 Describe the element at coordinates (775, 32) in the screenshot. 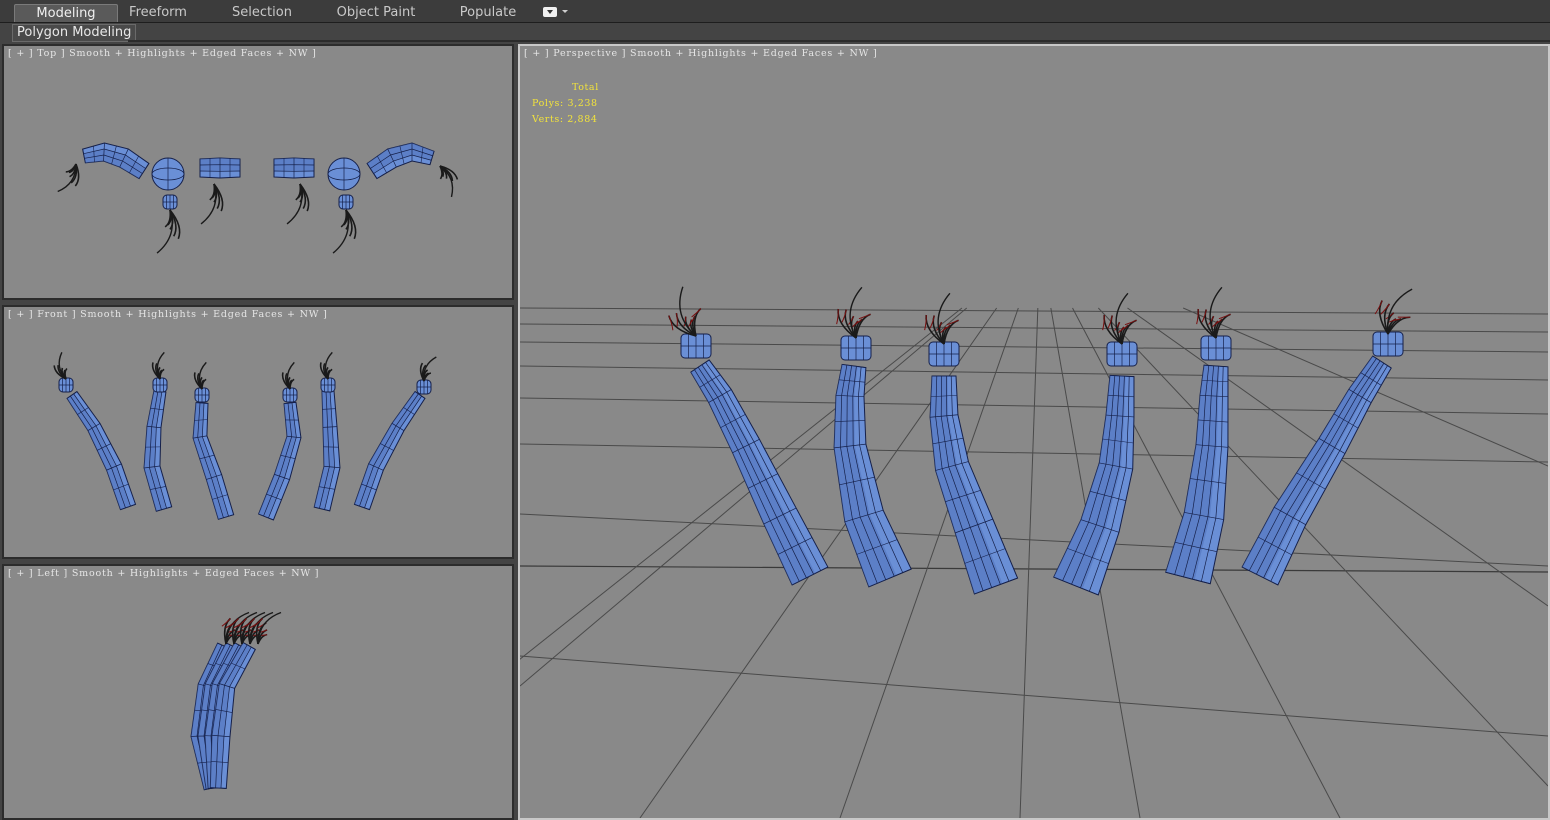

I see `ribbon-panel-bar: Polygon Modeling` at that location.